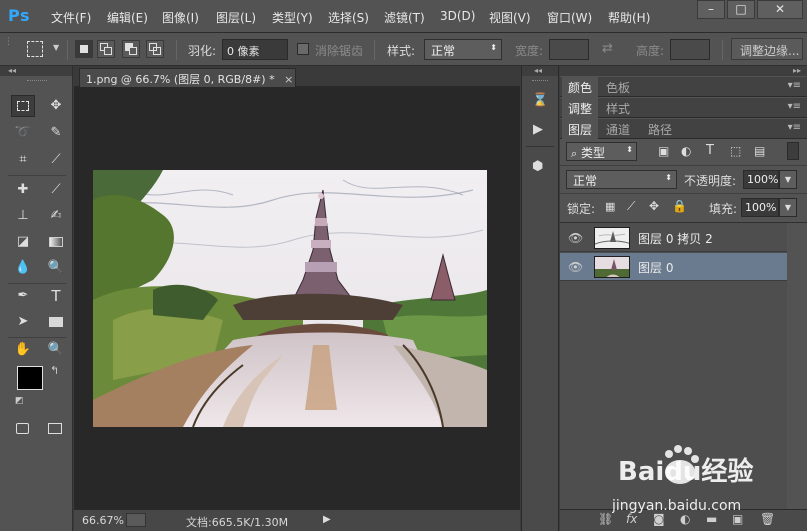 This screenshot has height=531, width=807. Describe the element at coordinates (23, 190) in the screenshot. I see `healing-brush-icon: ✚` at that location.